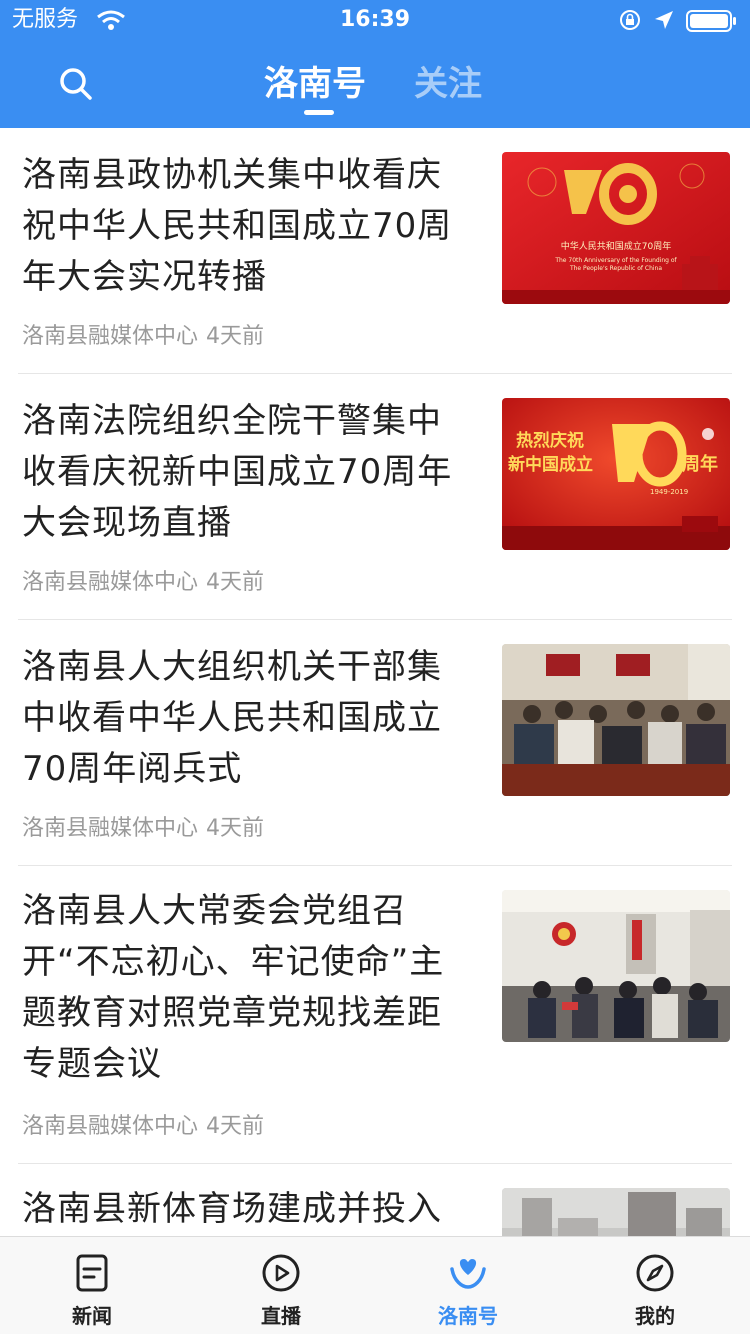 The height and width of the screenshot is (1334, 750). I want to click on search-icon, so click(76, 84).